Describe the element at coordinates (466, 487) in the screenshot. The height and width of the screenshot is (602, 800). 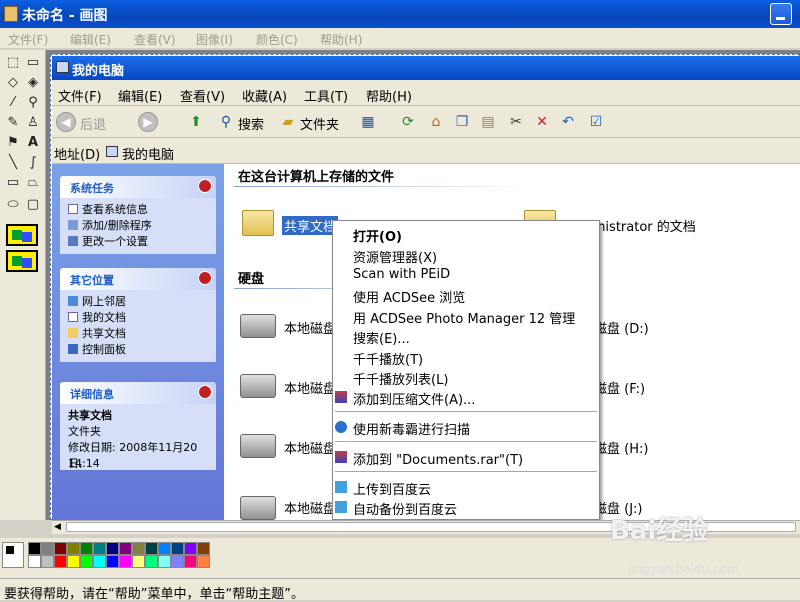
I see `context-upload-baidu: 上传到百度云` at that location.